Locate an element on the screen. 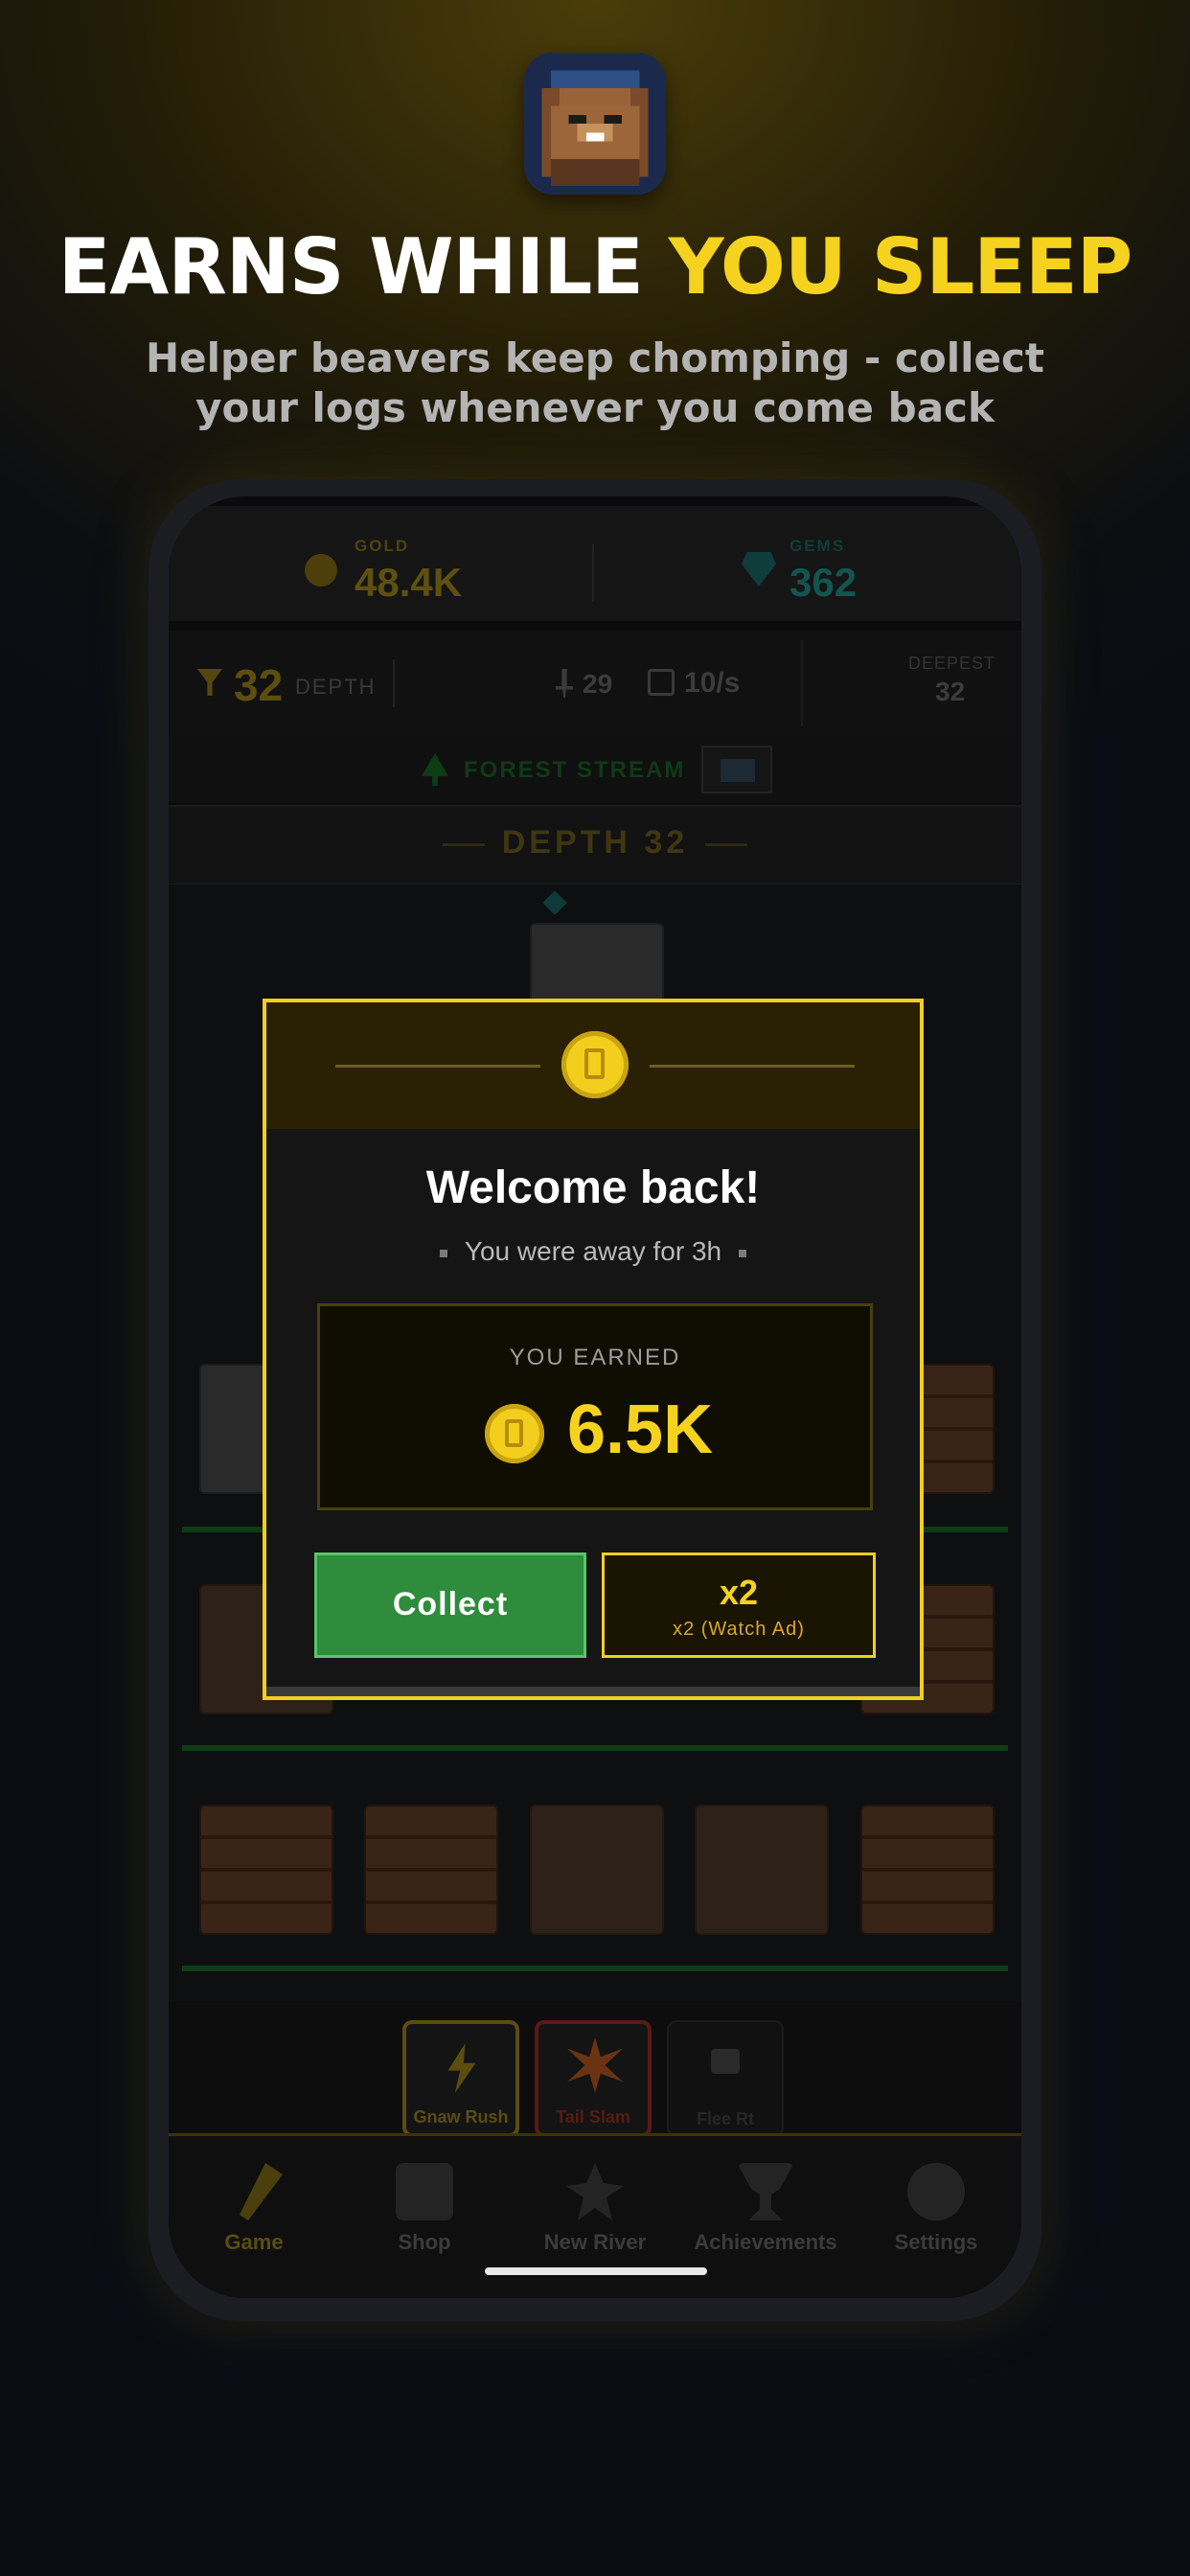 The image size is (1190, 2576). ability-locked: Flee Rt is located at coordinates (726, 2078).